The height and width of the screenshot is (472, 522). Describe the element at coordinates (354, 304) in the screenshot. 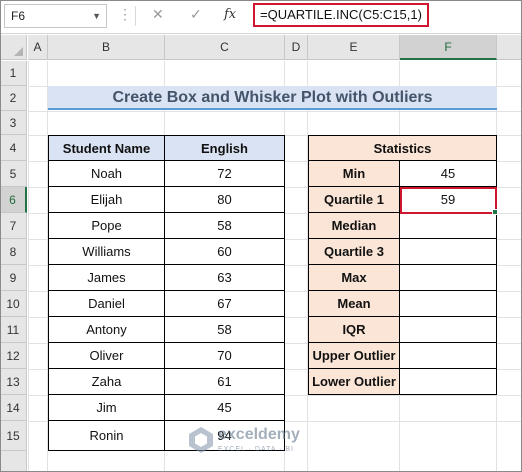

I see `statistic-label-cell: Mean` at that location.